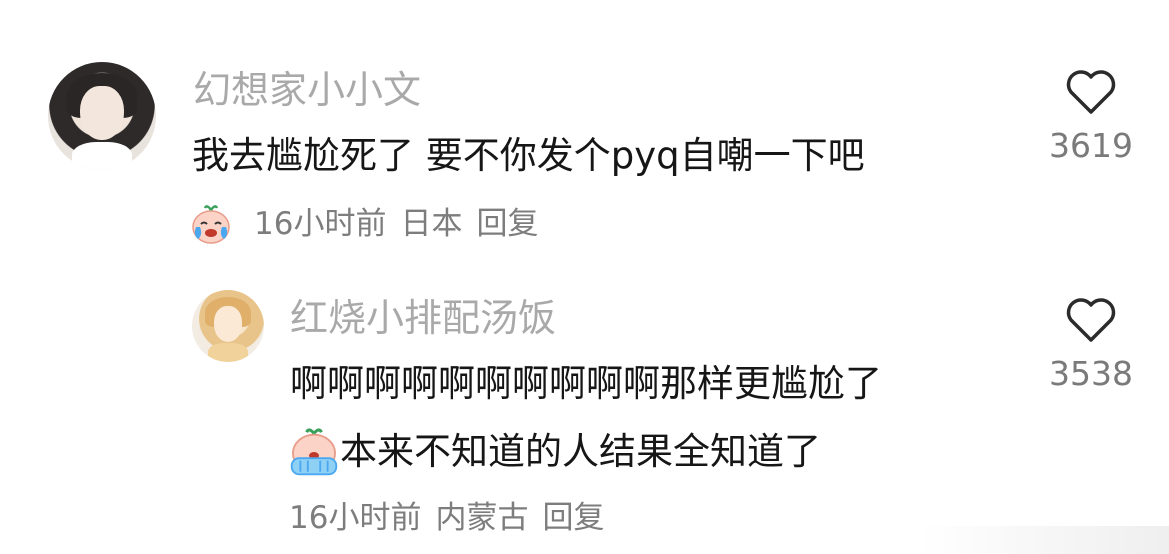 Image resolution: width=1169 pixels, height=554 pixels. Describe the element at coordinates (1091, 345) in the screenshot. I see `like-button: 3538` at that location.